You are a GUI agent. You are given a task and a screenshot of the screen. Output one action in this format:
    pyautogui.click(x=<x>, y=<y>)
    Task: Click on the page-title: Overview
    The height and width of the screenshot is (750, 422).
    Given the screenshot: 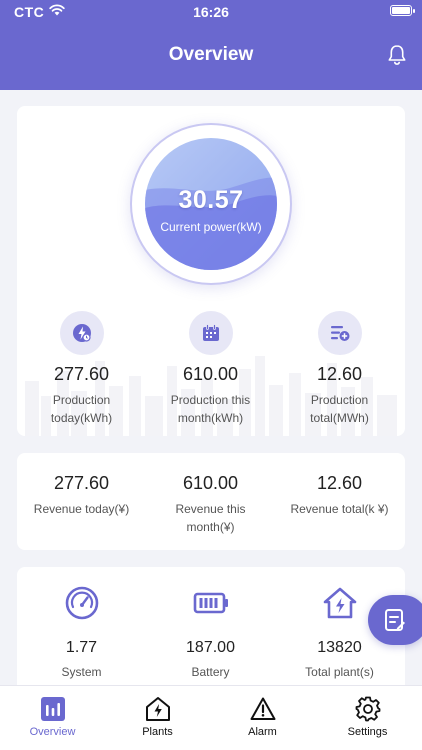 What is the action you would take?
    pyautogui.click(x=211, y=54)
    